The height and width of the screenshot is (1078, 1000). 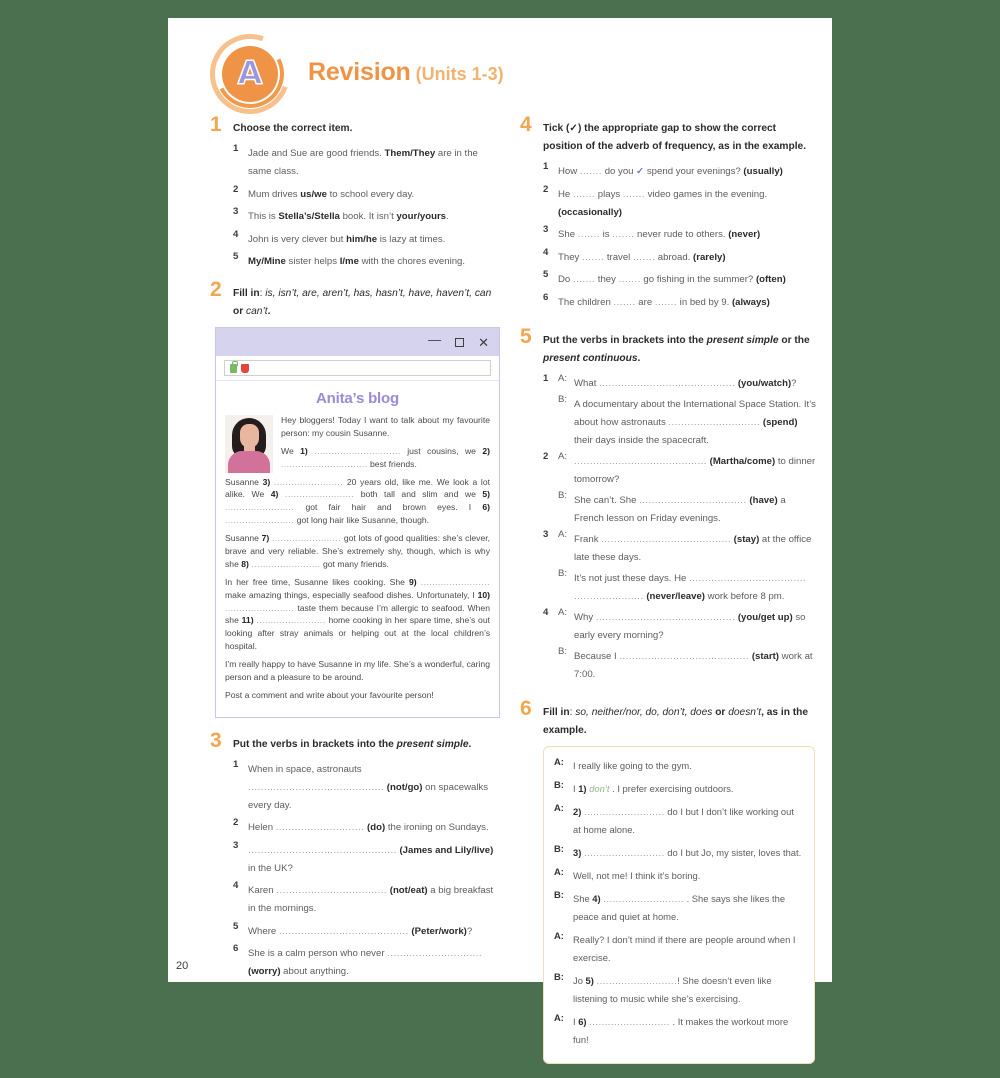 I want to click on blog-title: Anita’s blog, so click(x=357, y=398).